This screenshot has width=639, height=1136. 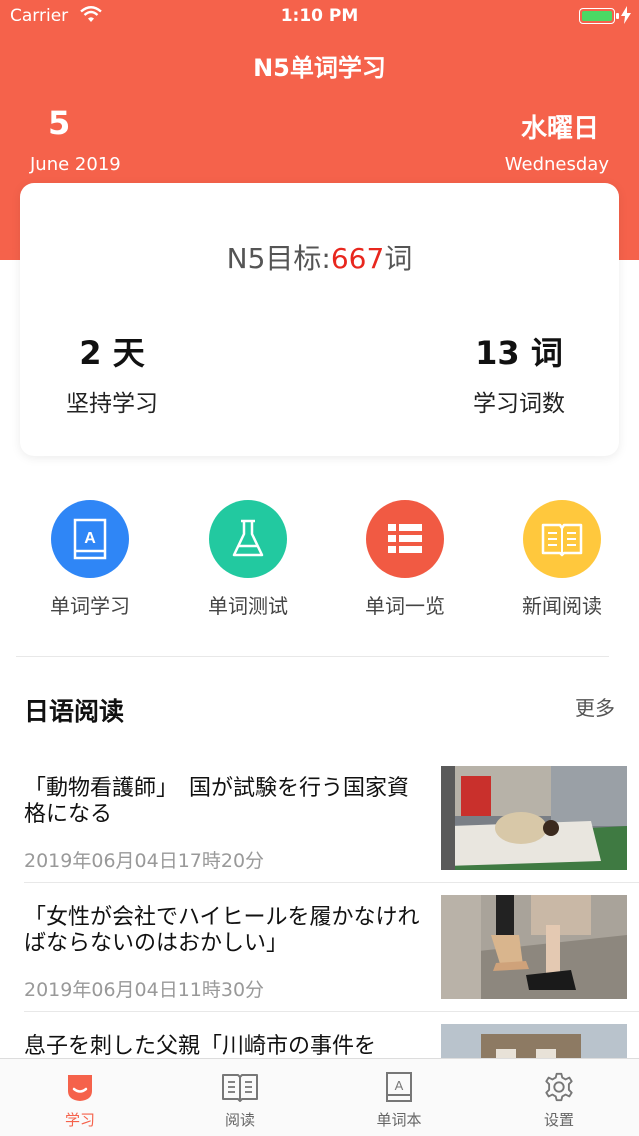 What do you see at coordinates (595, 706) in the screenshot?
I see `more-link: 更多` at bounding box center [595, 706].